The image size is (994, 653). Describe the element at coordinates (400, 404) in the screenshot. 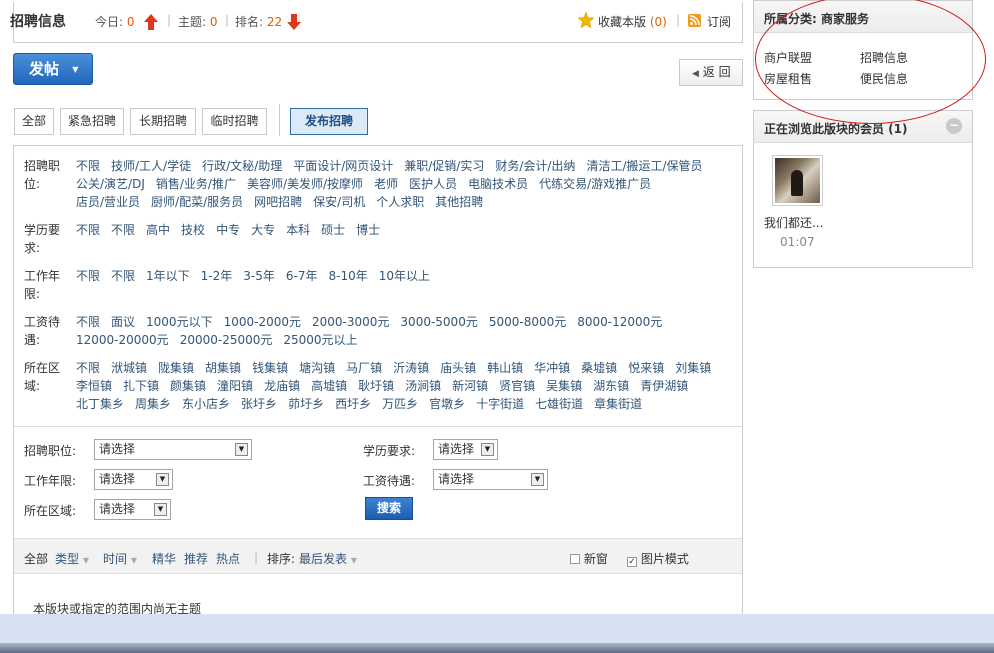

I see `filter-option: 万匹乡` at that location.